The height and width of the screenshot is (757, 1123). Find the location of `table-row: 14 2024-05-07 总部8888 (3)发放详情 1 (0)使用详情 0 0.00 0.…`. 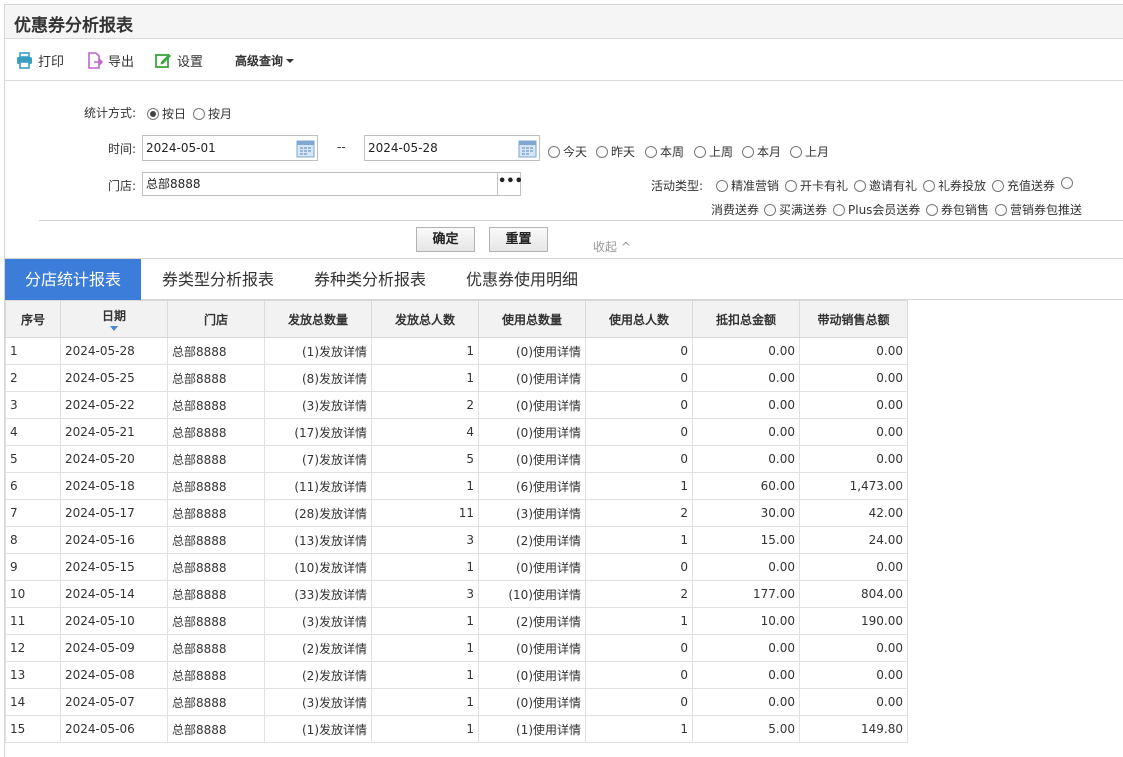

table-row: 14 2024-05-07 总部8888 (3)发放详情 1 (0)使用详情 0 0.00 0.… is located at coordinates (456, 702).